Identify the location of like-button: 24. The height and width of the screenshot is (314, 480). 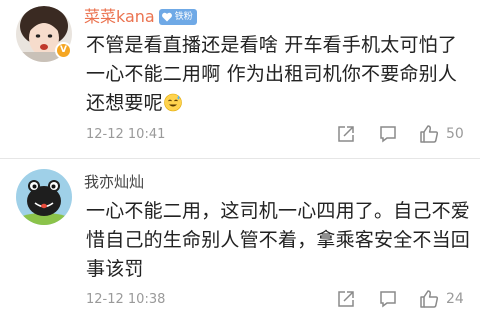
(441, 299).